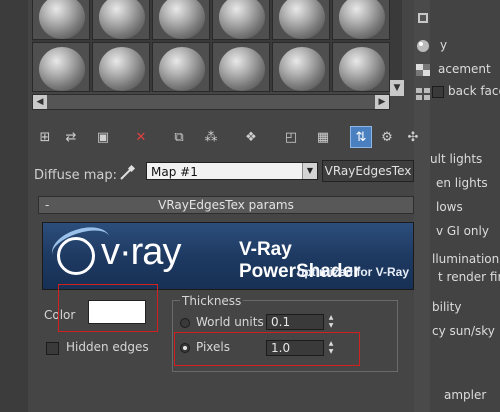  What do you see at coordinates (456, 159) in the screenshot?
I see `rp-text: ult lights` at bounding box center [456, 159].